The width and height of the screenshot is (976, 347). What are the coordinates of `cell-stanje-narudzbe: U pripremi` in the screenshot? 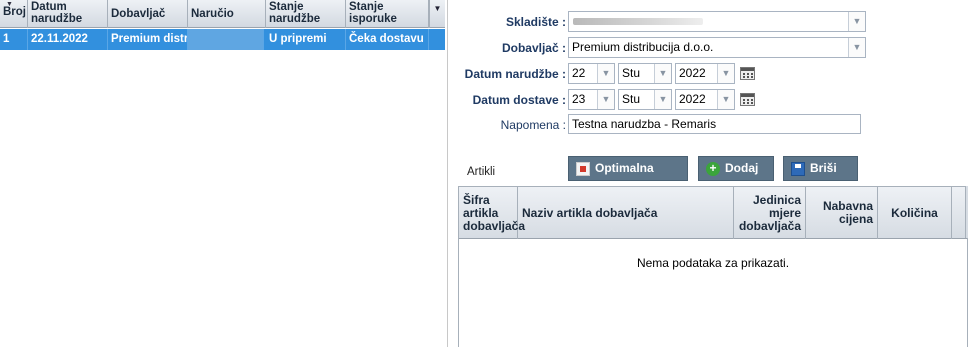 It's located at (306, 39).